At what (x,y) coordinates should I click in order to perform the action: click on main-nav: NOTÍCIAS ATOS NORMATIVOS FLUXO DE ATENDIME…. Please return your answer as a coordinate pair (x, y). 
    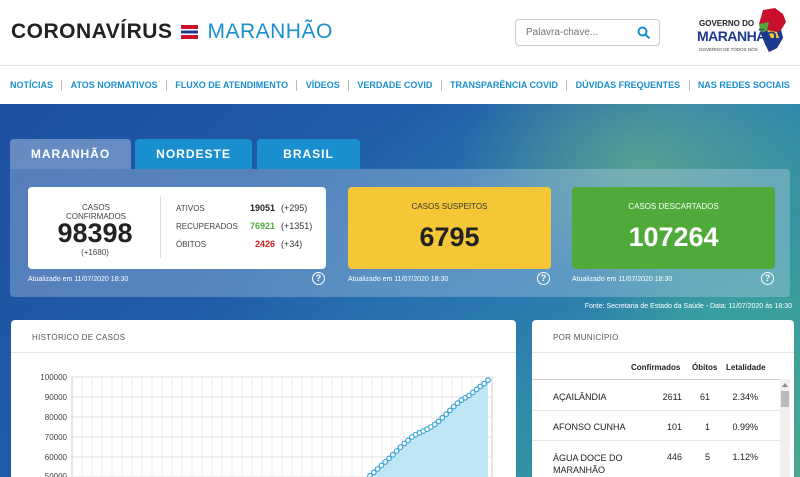
    Looking at the image, I should click on (400, 85).